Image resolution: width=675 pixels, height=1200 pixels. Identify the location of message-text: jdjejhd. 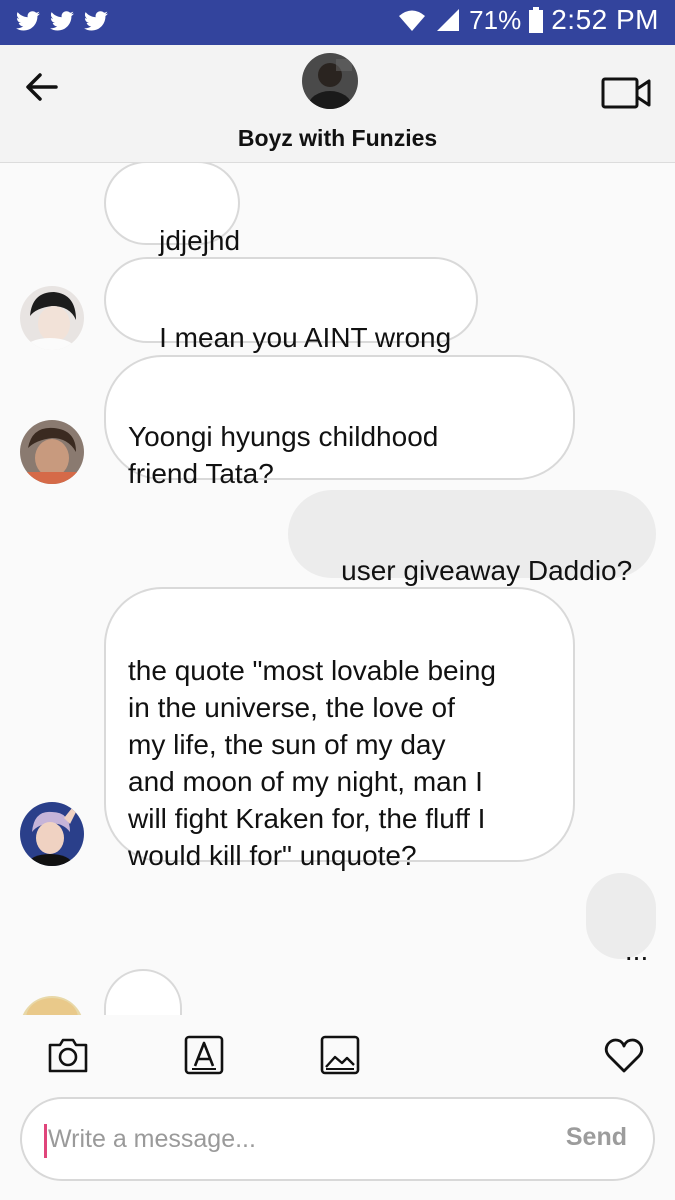
(200, 240).